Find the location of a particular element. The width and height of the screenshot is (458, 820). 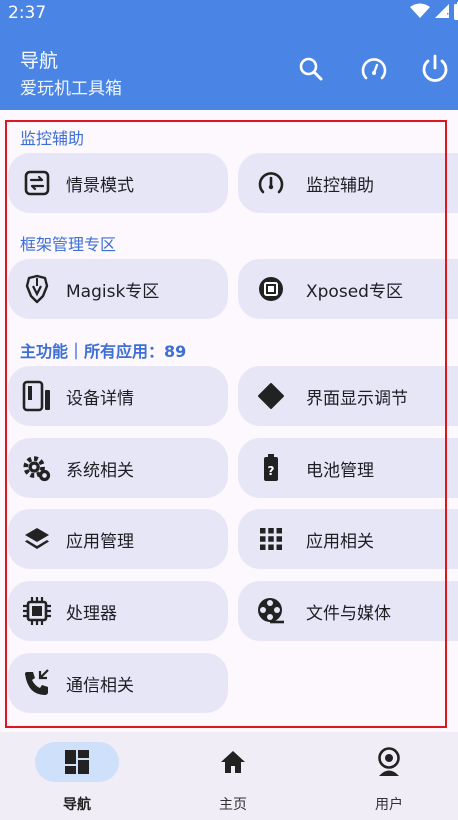

card-label: 系统相关 is located at coordinates (100, 470).